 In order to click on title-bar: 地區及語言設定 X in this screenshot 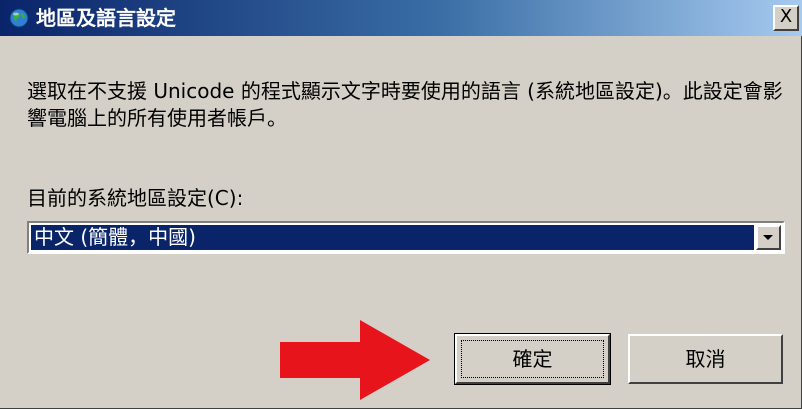, I will do `click(401, 18)`.